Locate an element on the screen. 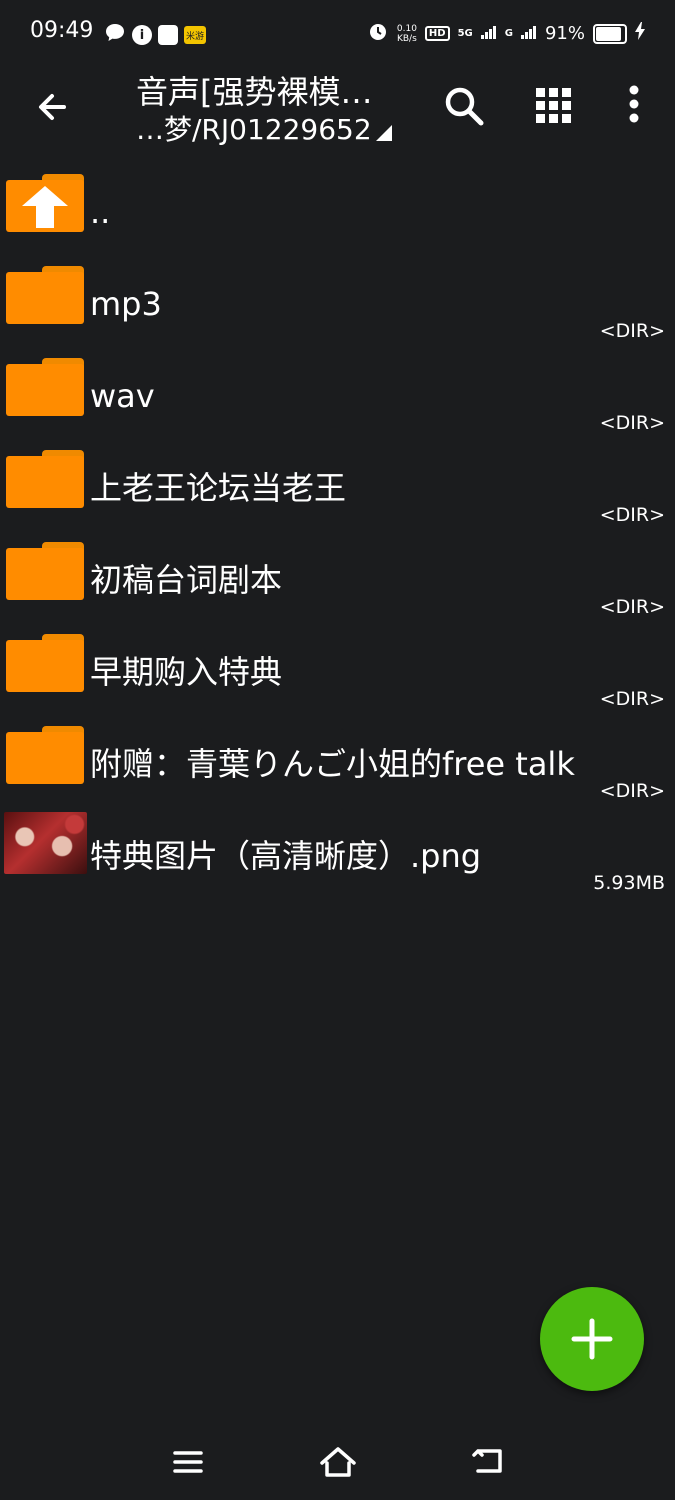 Image resolution: width=675 pixels, height=1500 pixels. list-item: 初稿台词剧本 <DIR> is located at coordinates (337, 578).